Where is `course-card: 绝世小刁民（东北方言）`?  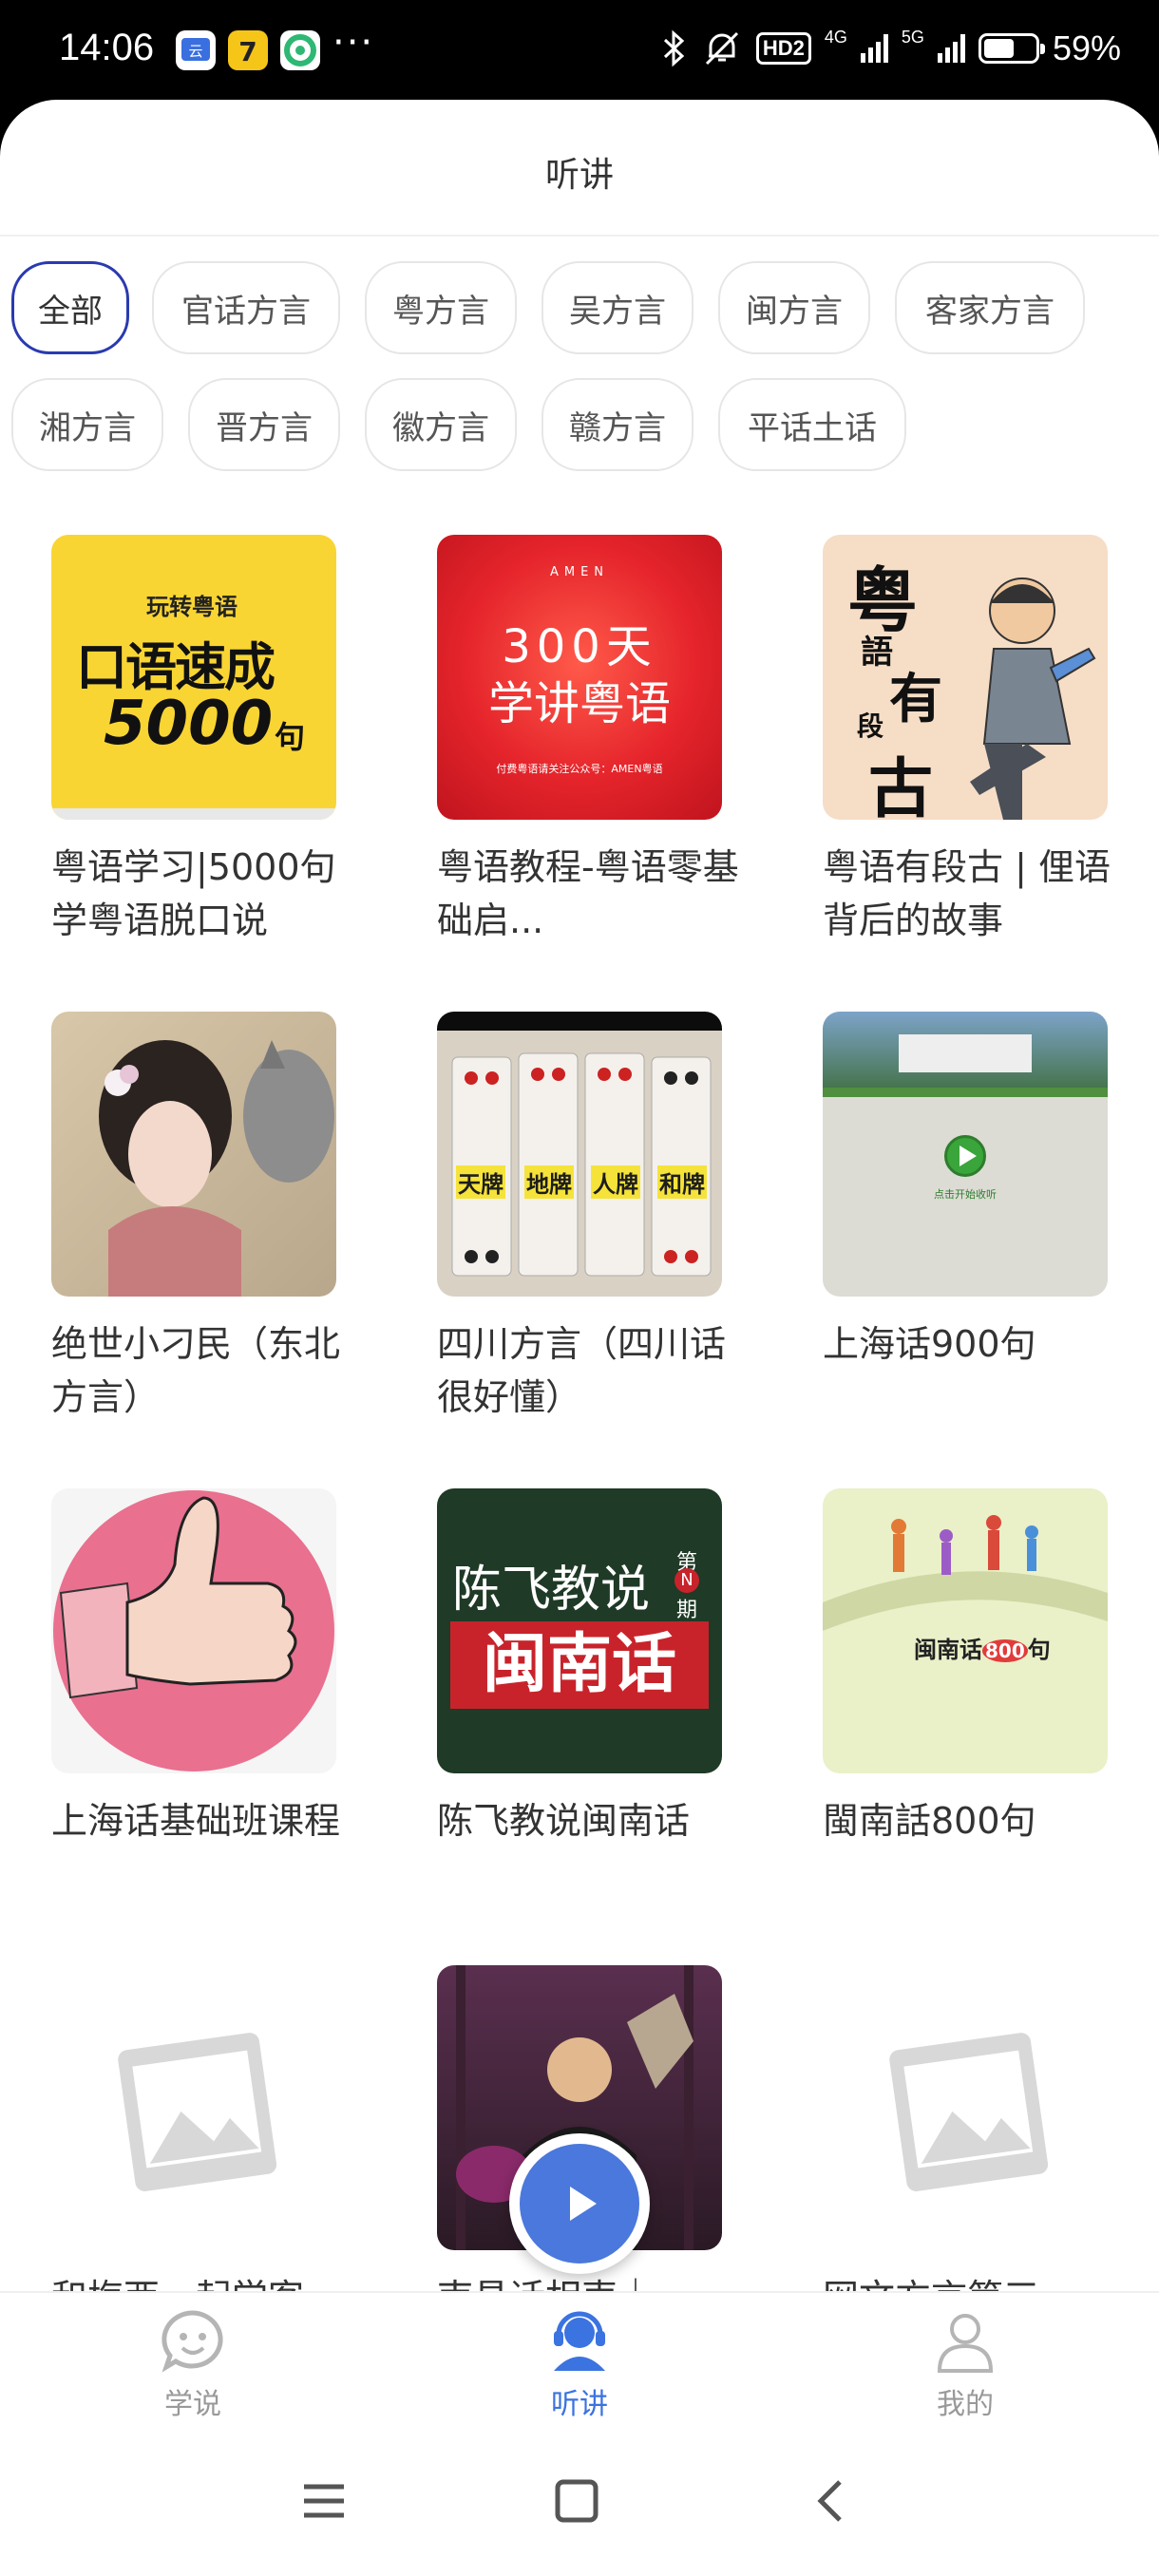 course-card: 绝世小刁民（东北方言） is located at coordinates (195, 1218).